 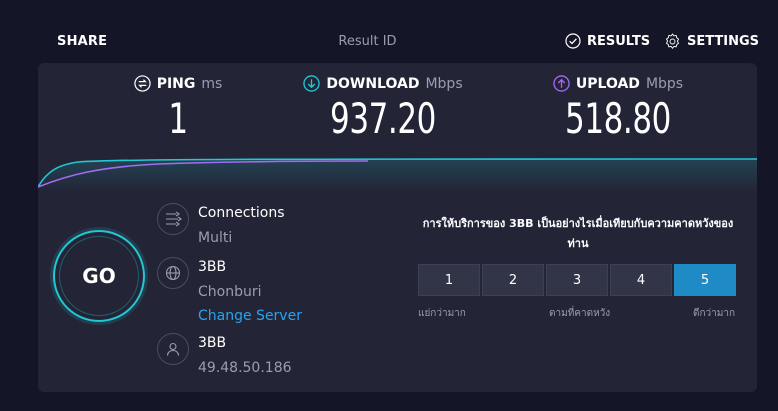 I want to click on results-button: RESULTS, so click(x=607, y=41).